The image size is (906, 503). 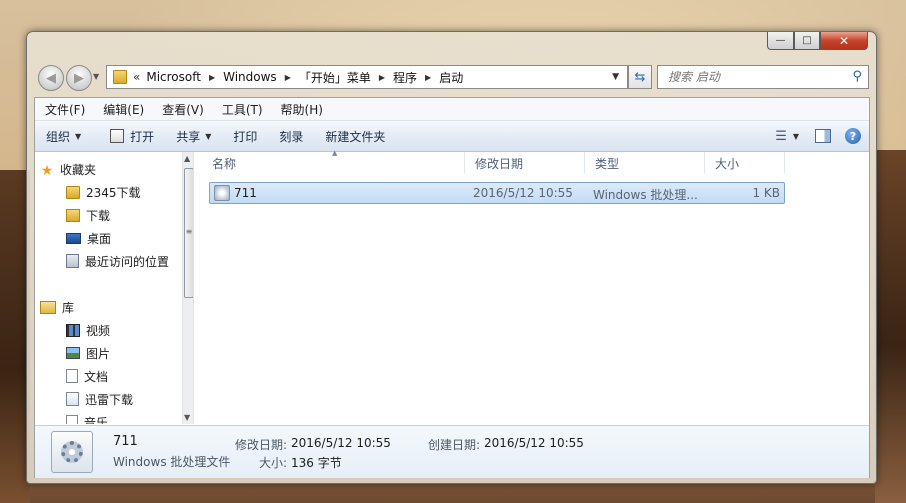 What do you see at coordinates (122, 109) in the screenshot?
I see `menu-edit: 编辑(E)` at bounding box center [122, 109].